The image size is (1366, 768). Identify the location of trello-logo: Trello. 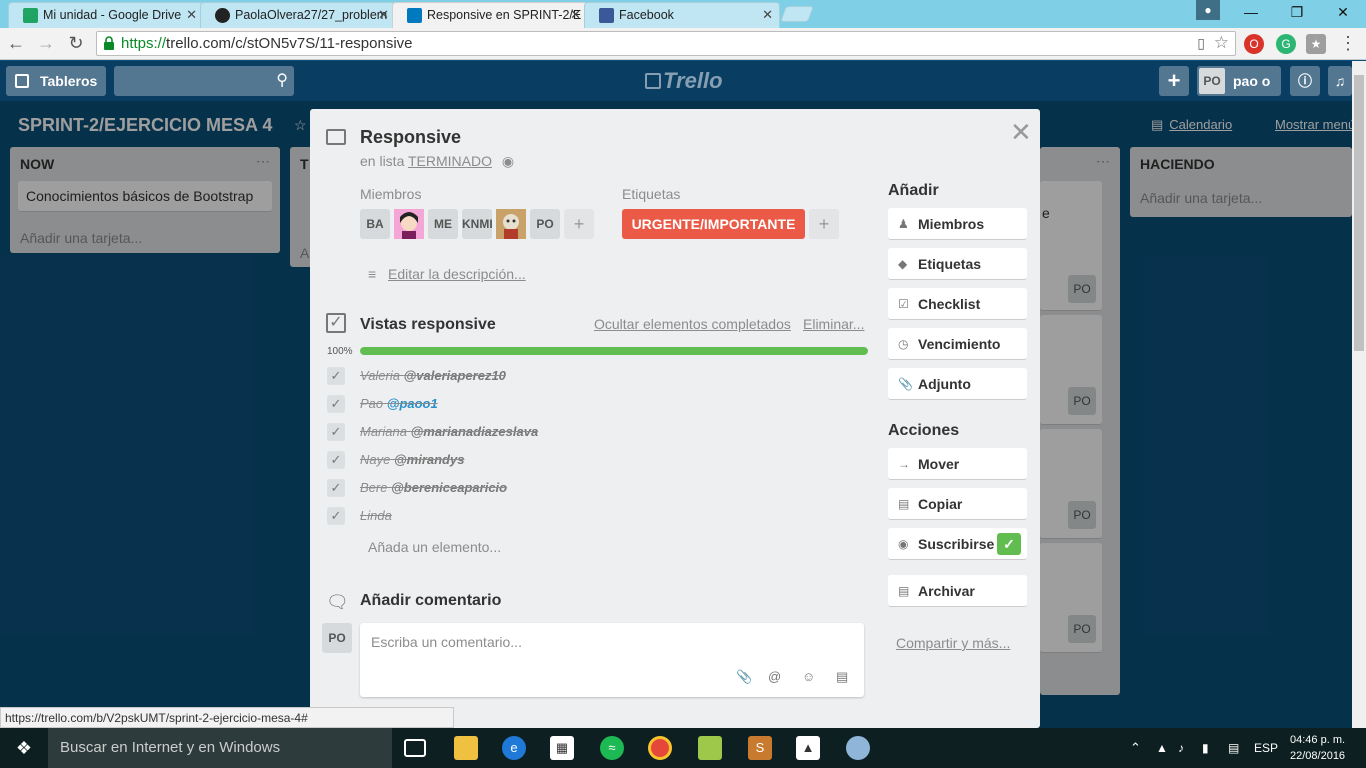
(684, 81).